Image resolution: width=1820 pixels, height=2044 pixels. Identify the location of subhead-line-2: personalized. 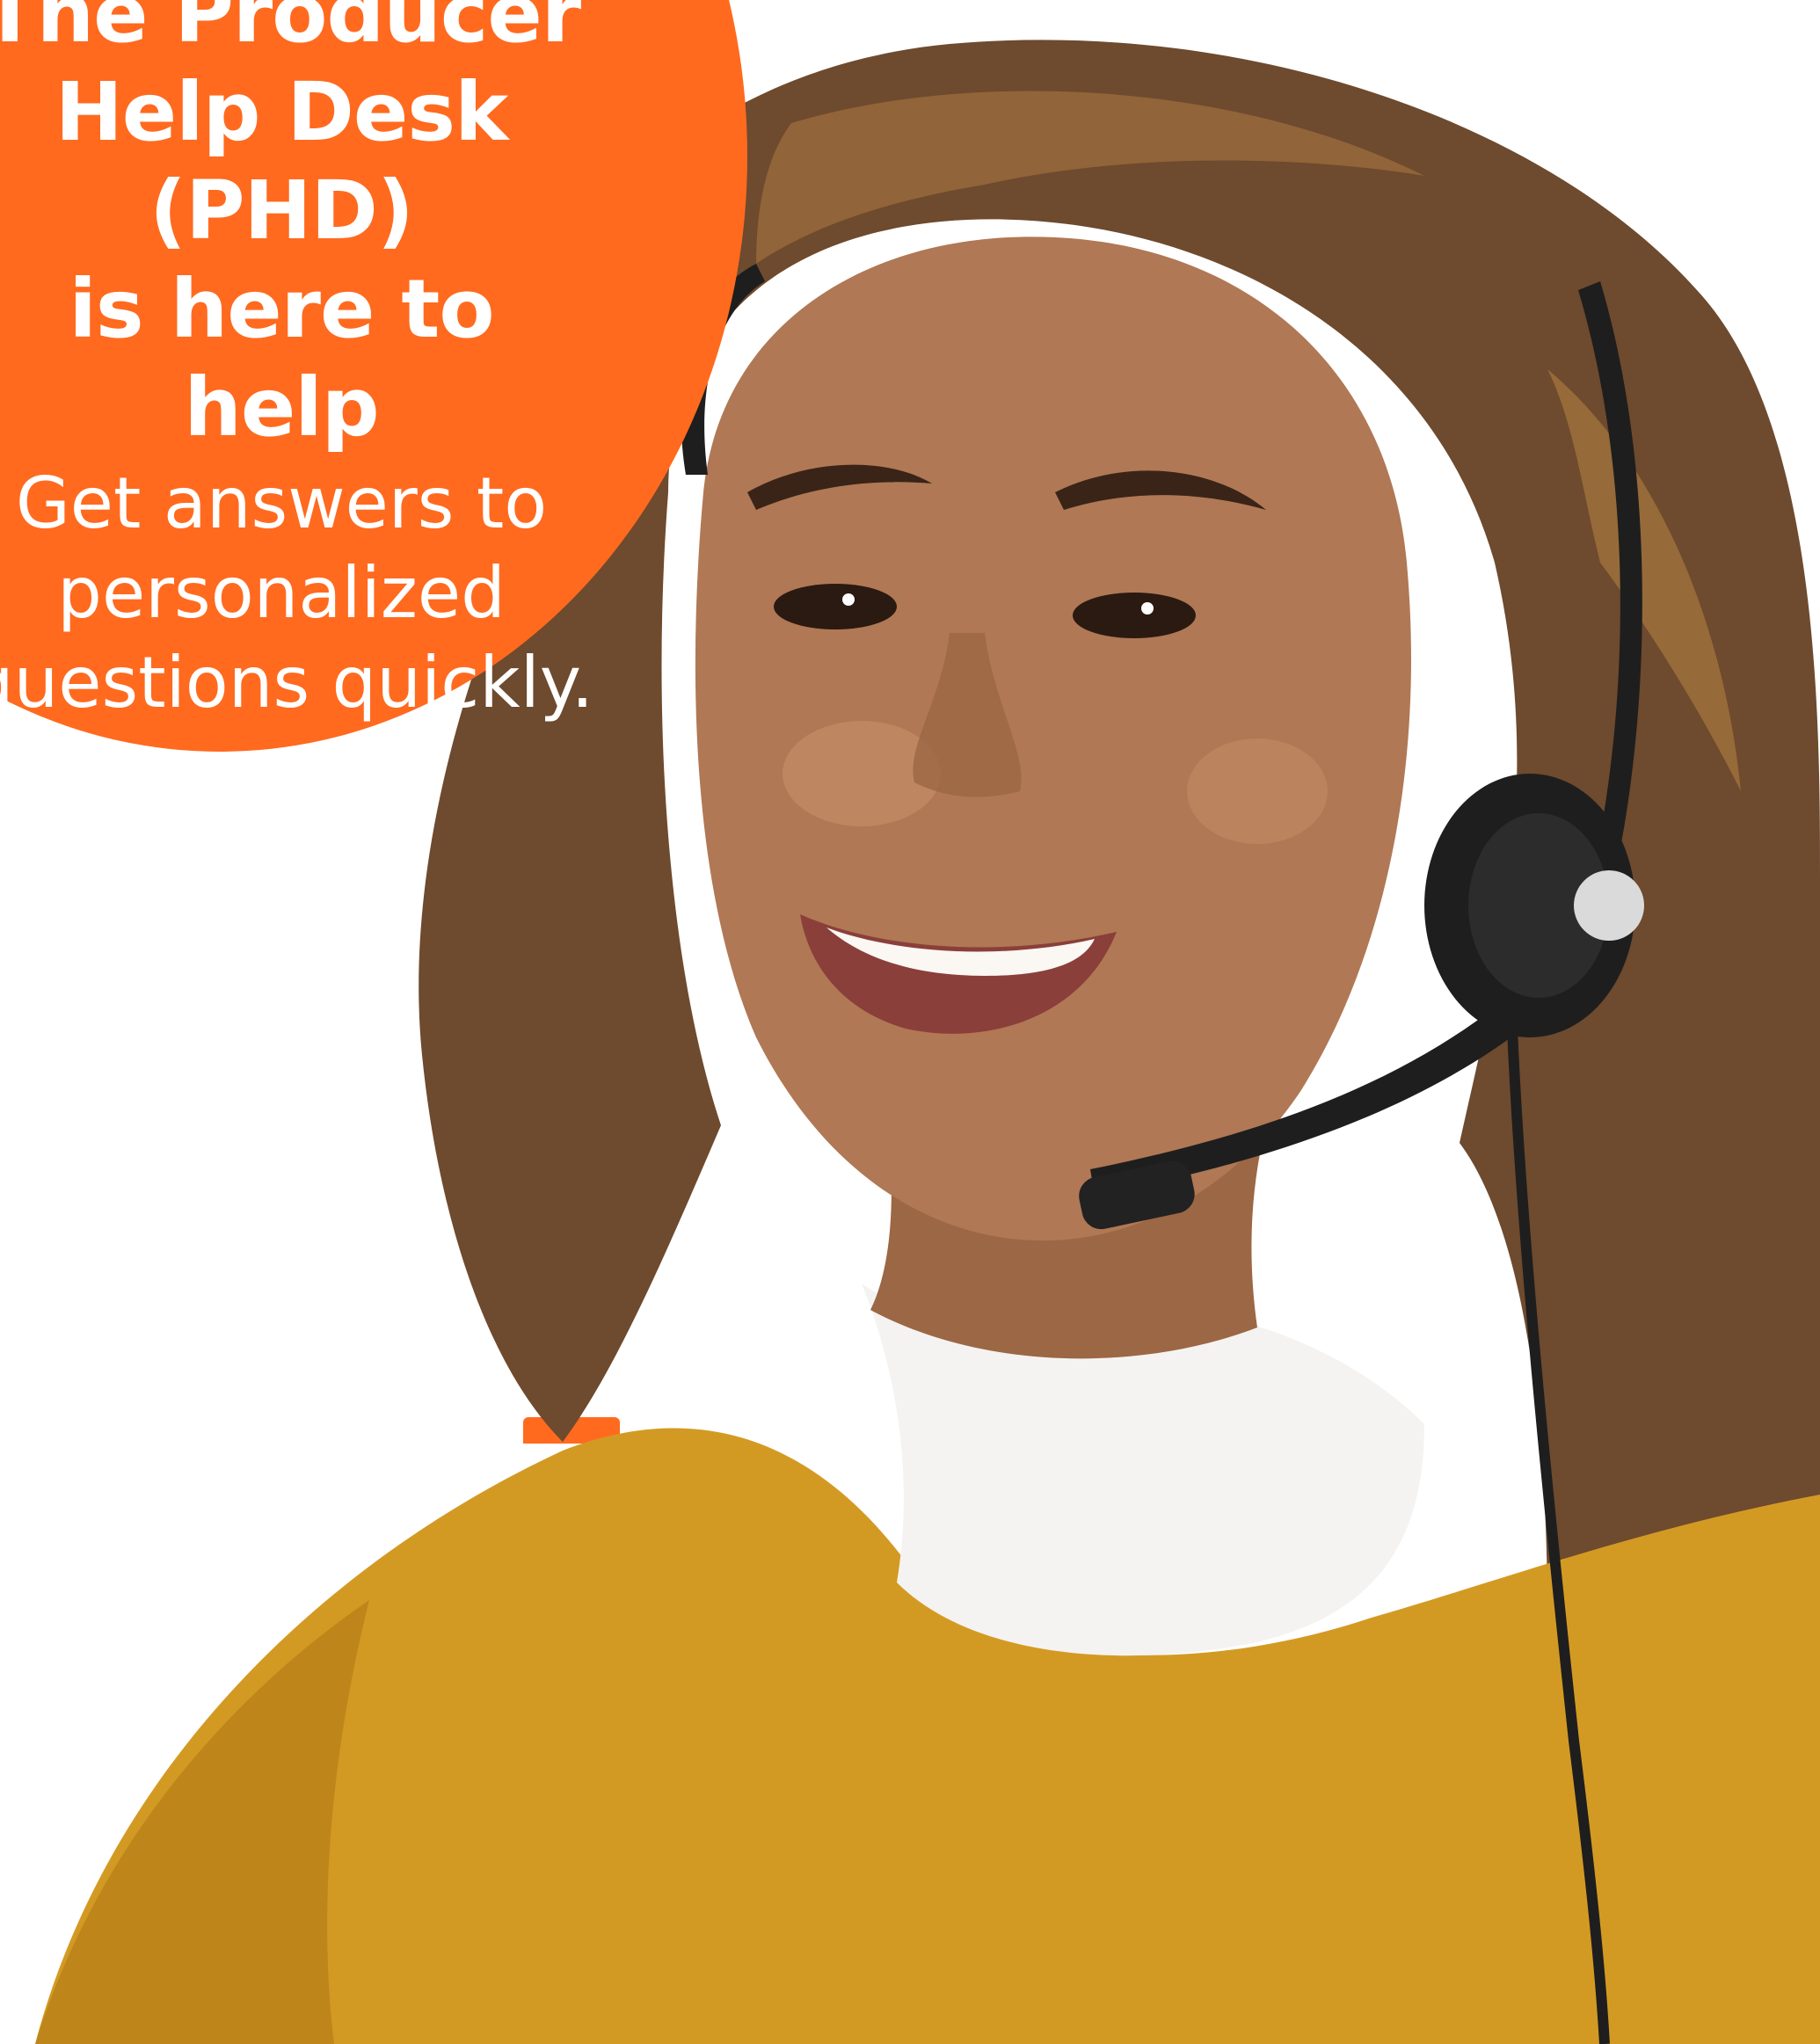
(281, 593).